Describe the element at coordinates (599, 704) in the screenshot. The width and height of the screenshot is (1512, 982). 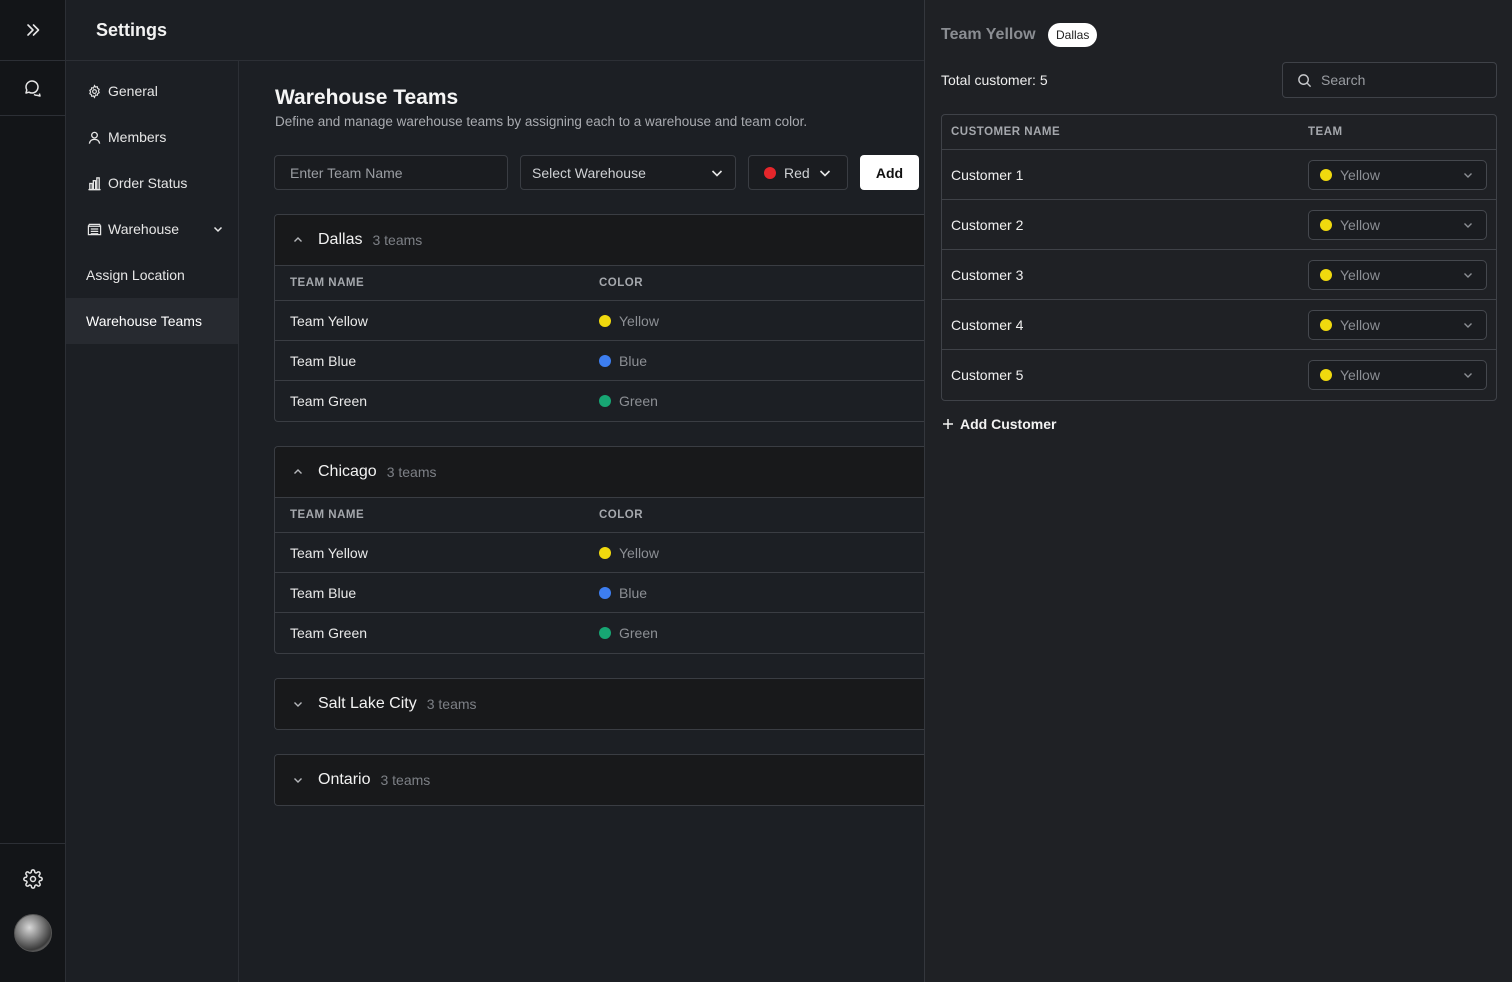
I see `group-header: Salt Lake City 3 teams` at that location.